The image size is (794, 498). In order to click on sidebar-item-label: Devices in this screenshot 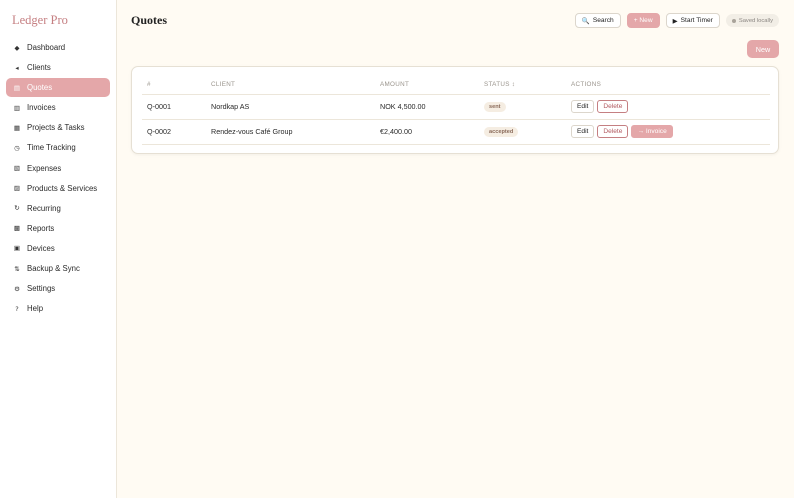, I will do `click(41, 248)`.